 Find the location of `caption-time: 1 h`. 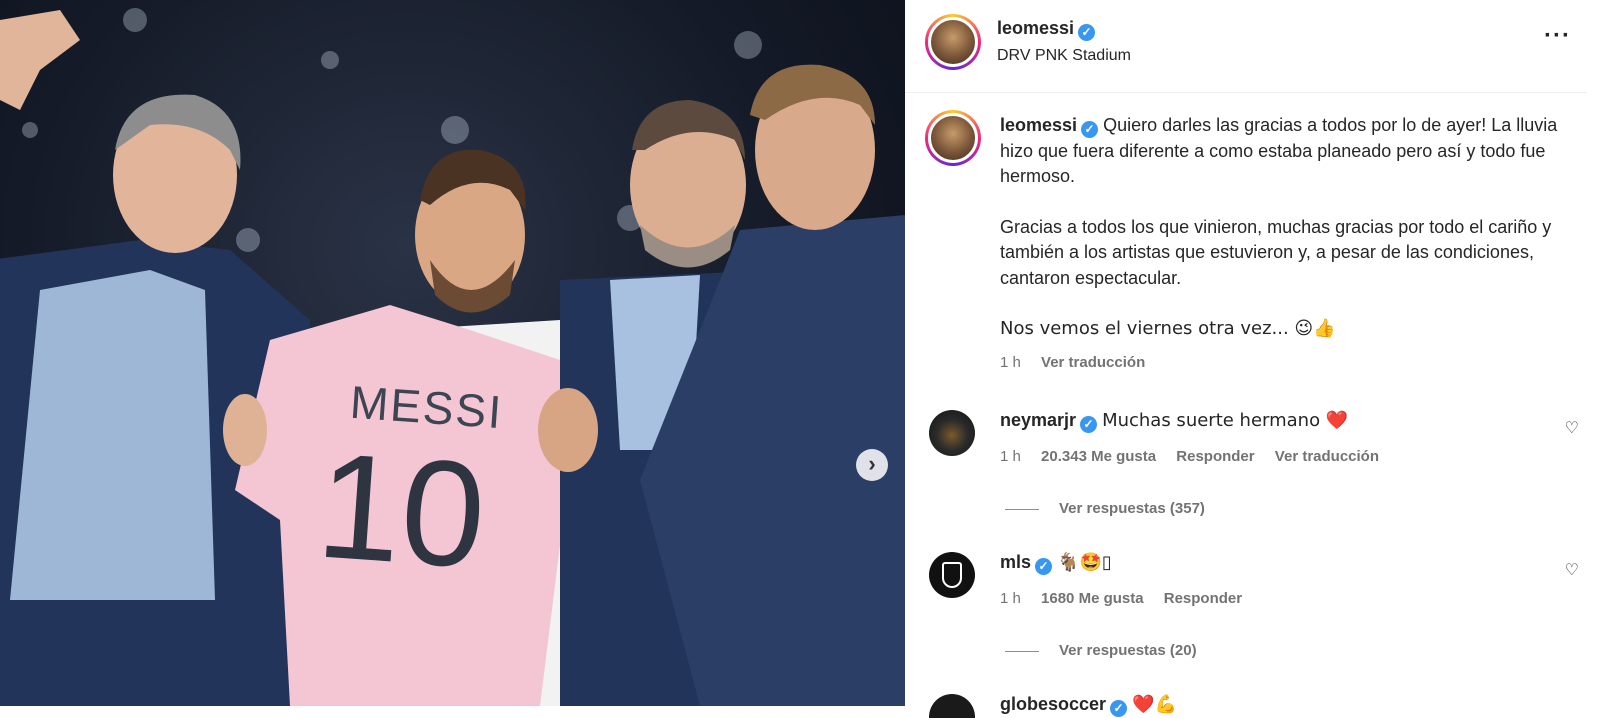

caption-time: 1 h is located at coordinates (1010, 362).